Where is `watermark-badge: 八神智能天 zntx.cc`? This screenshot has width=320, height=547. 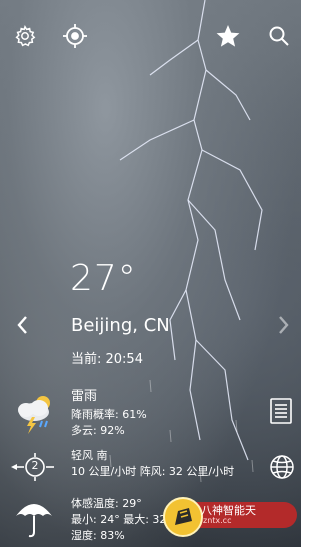
watermark-badge: 八神智能天 zntx.cc is located at coordinates (231, 517).